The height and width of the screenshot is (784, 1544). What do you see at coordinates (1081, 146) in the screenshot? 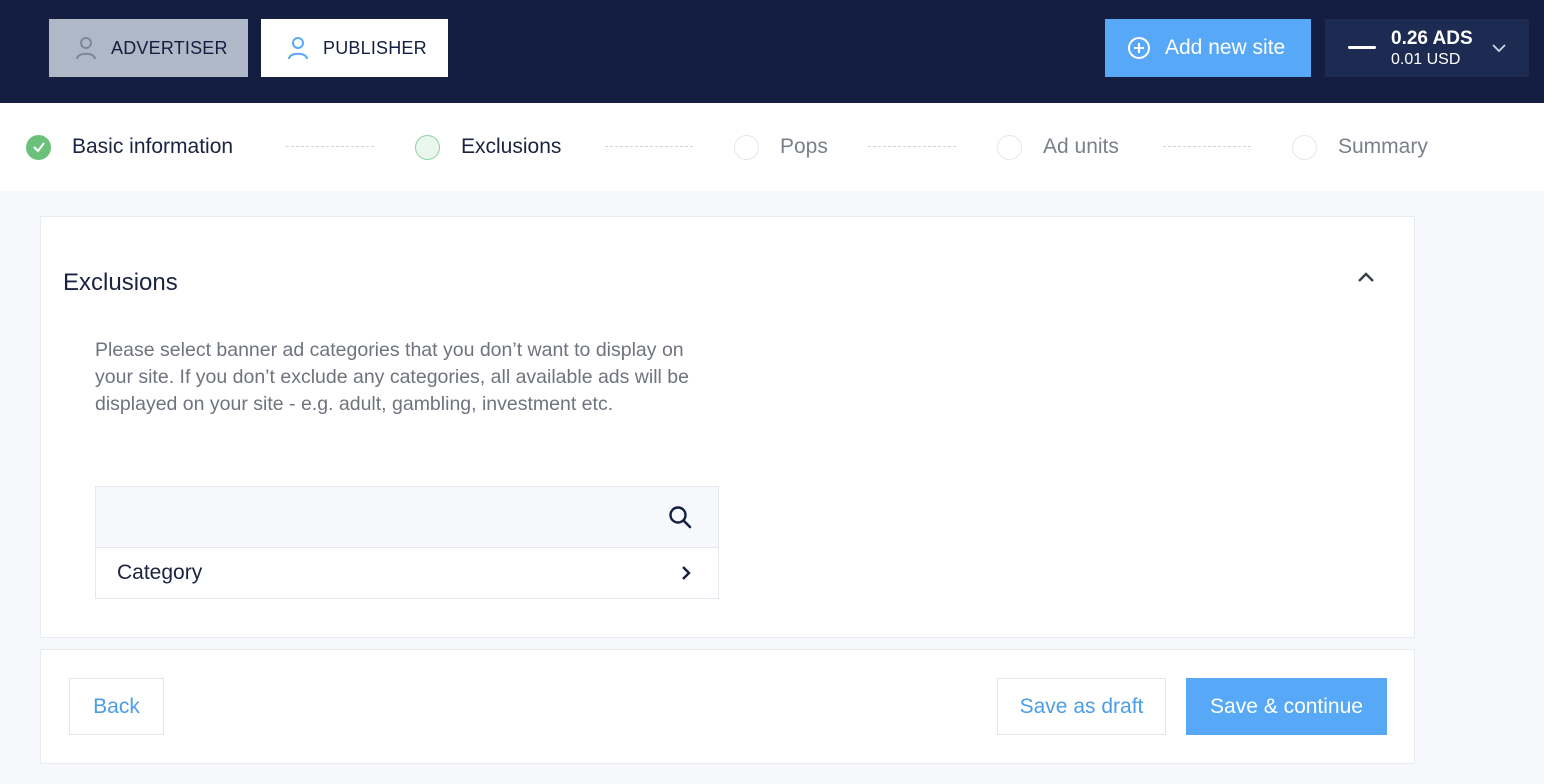
I see `step-label: Ad units` at bounding box center [1081, 146].